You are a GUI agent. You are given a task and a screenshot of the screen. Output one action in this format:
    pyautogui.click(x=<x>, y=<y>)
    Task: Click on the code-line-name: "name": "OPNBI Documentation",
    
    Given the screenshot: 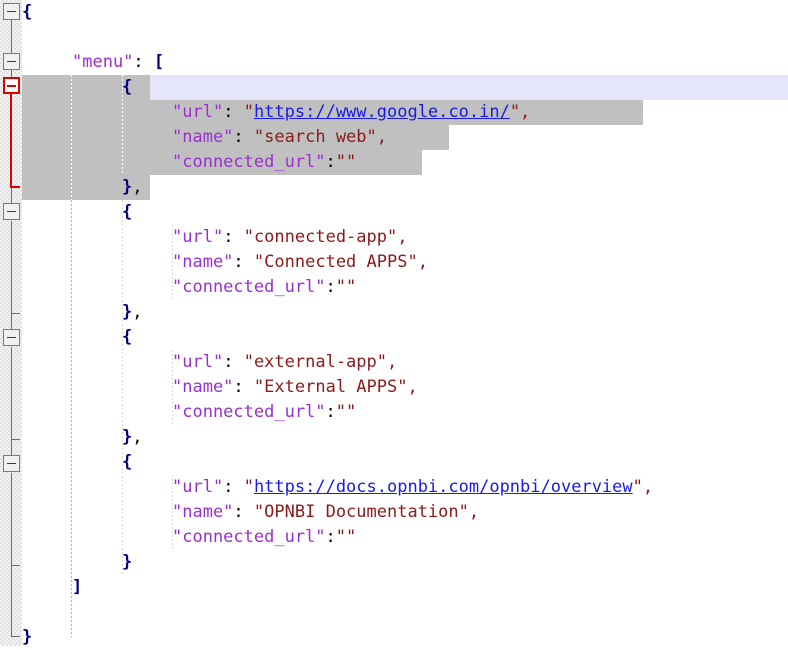 What is the action you would take?
    pyautogui.click(x=325, y=512)
    